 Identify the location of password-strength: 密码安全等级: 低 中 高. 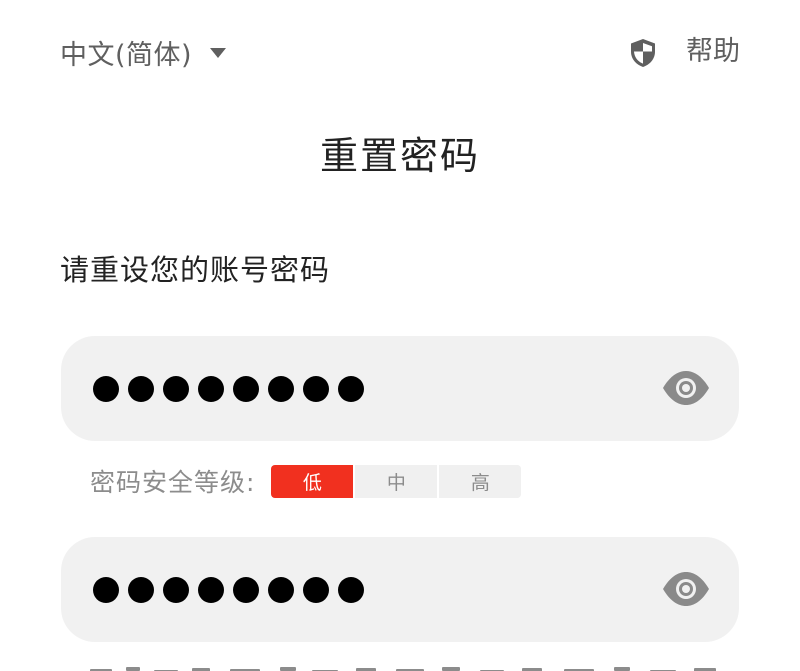
(306, 481).